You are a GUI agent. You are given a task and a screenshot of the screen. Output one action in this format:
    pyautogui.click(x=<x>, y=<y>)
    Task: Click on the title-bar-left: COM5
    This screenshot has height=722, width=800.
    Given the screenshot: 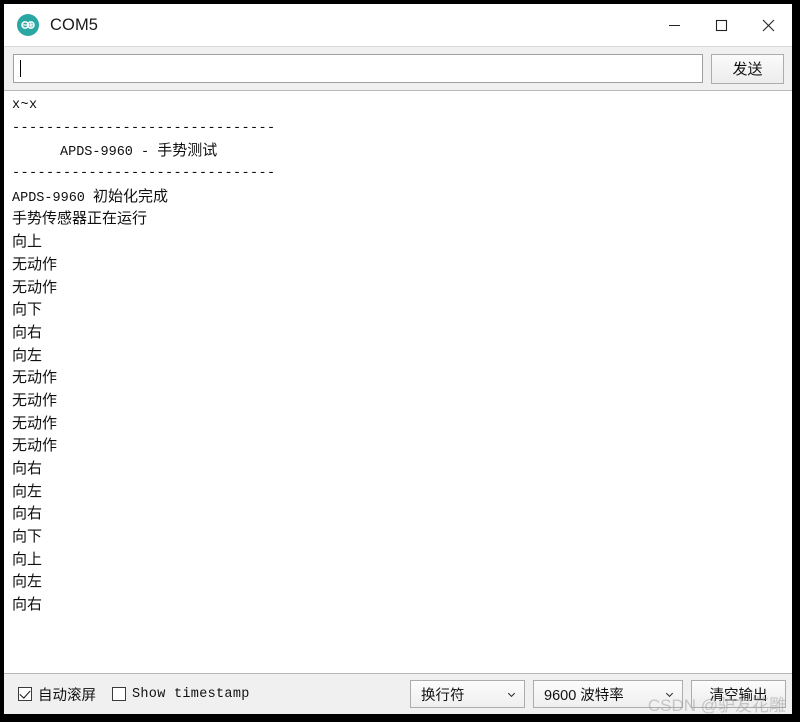 What is the action you would take?
    pyautogui.click(x=51, y=25)
    